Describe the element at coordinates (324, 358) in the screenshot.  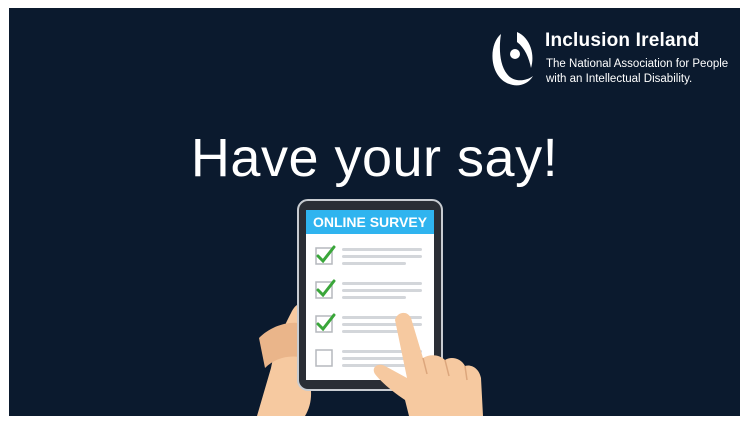
I see `checkbox` at that location.